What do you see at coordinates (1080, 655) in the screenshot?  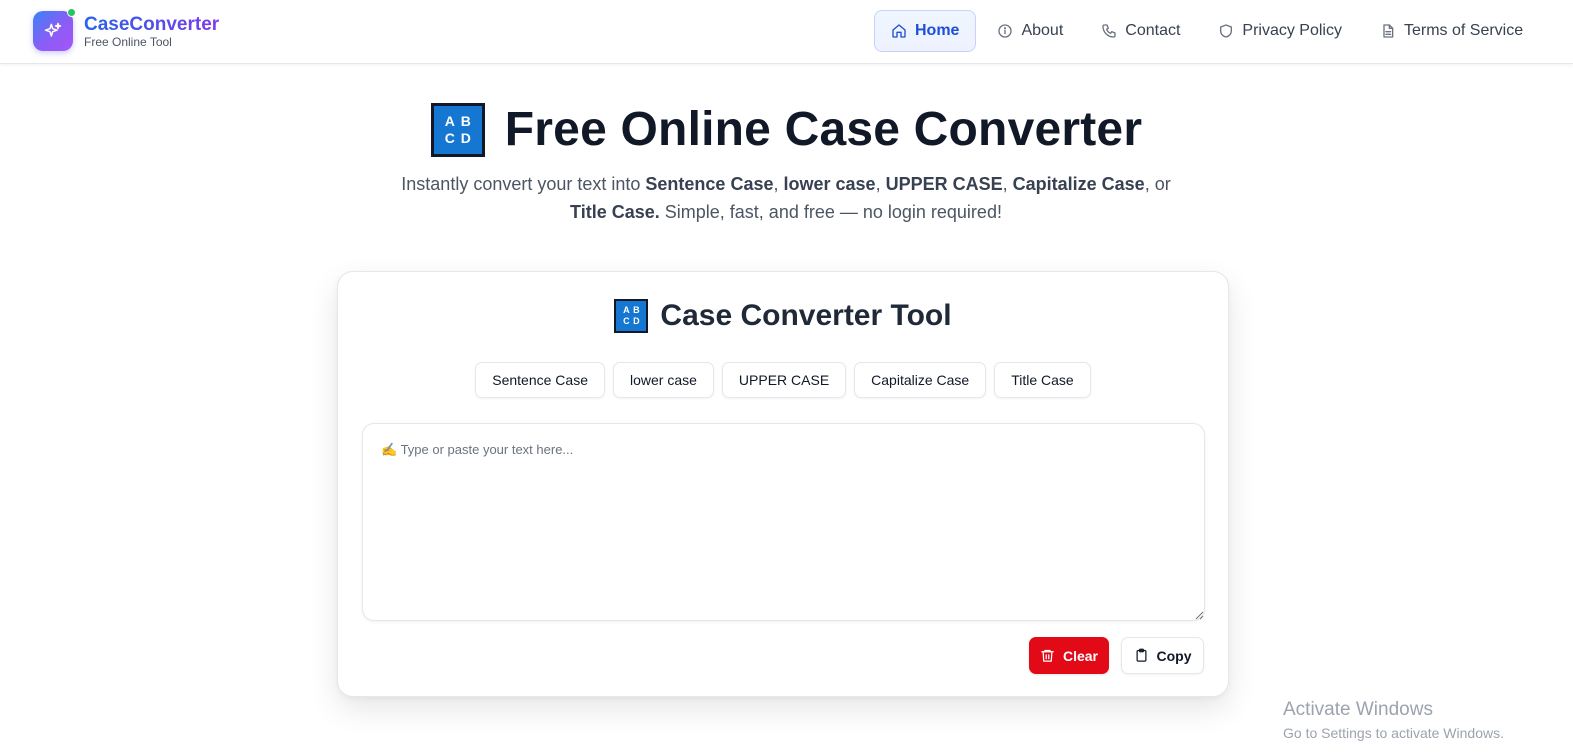 I see `clear-label: Clear` at bounding box center [1080, 655].